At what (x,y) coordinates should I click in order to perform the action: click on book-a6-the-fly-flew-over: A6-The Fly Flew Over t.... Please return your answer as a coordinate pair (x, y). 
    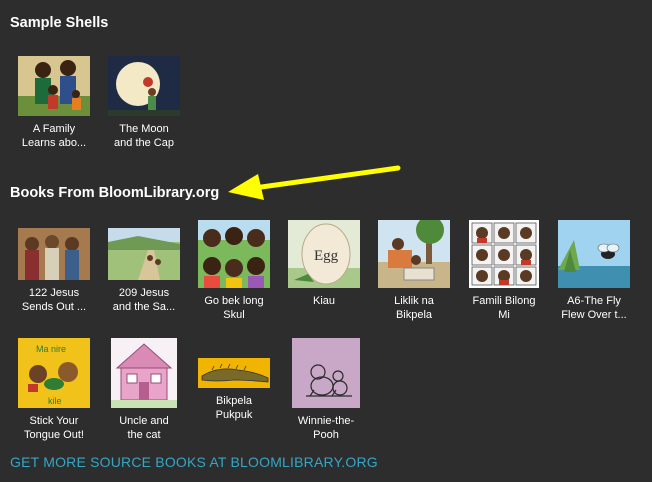
    Looking at the image, I should click on (594, 271).